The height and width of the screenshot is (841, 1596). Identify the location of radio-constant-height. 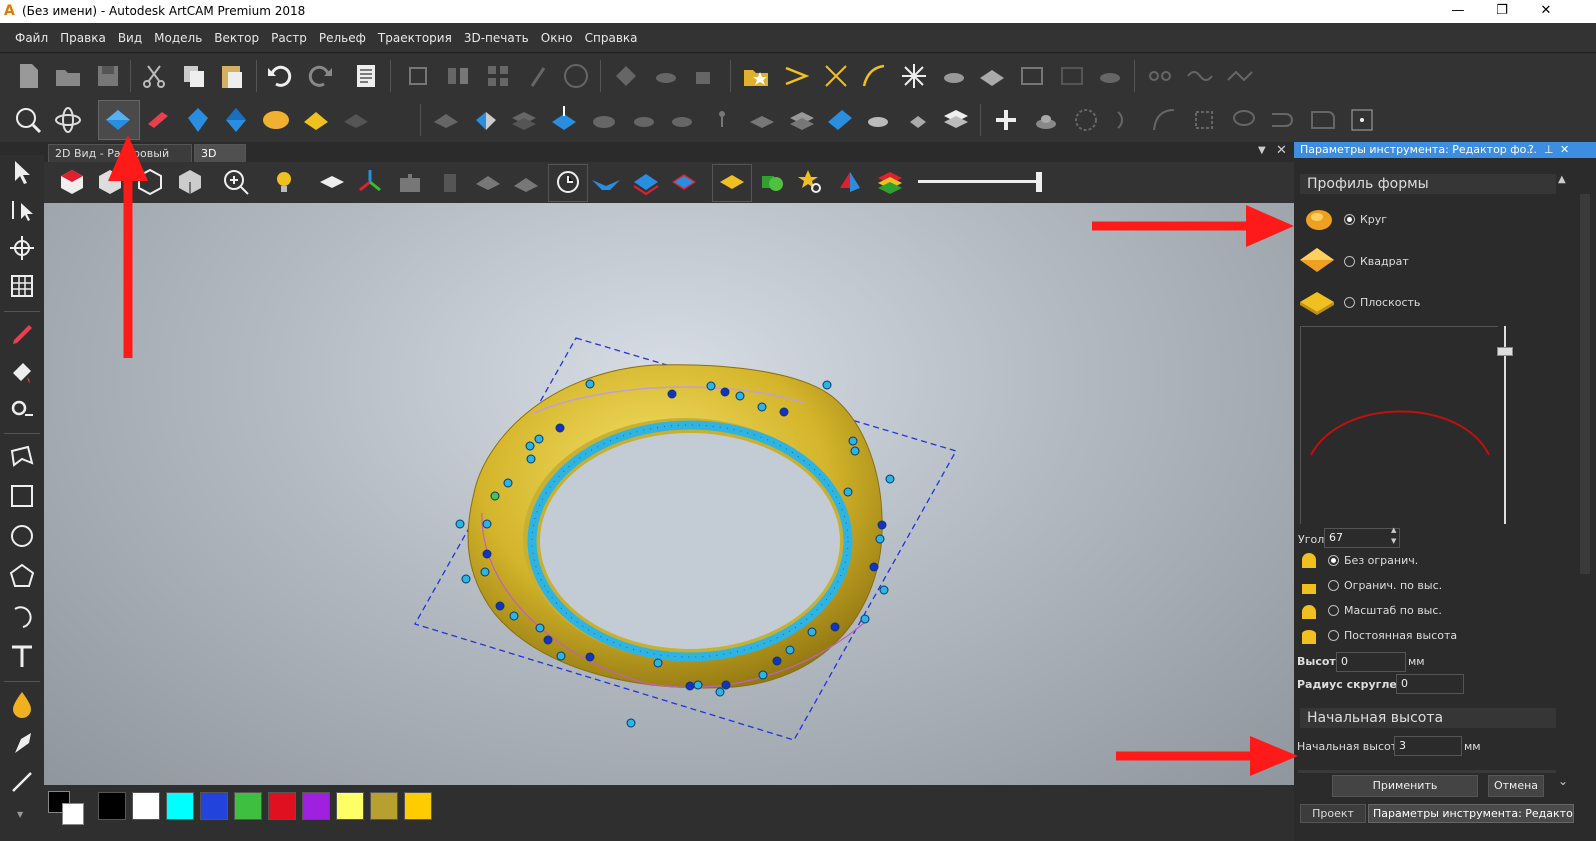
(1333, 635).